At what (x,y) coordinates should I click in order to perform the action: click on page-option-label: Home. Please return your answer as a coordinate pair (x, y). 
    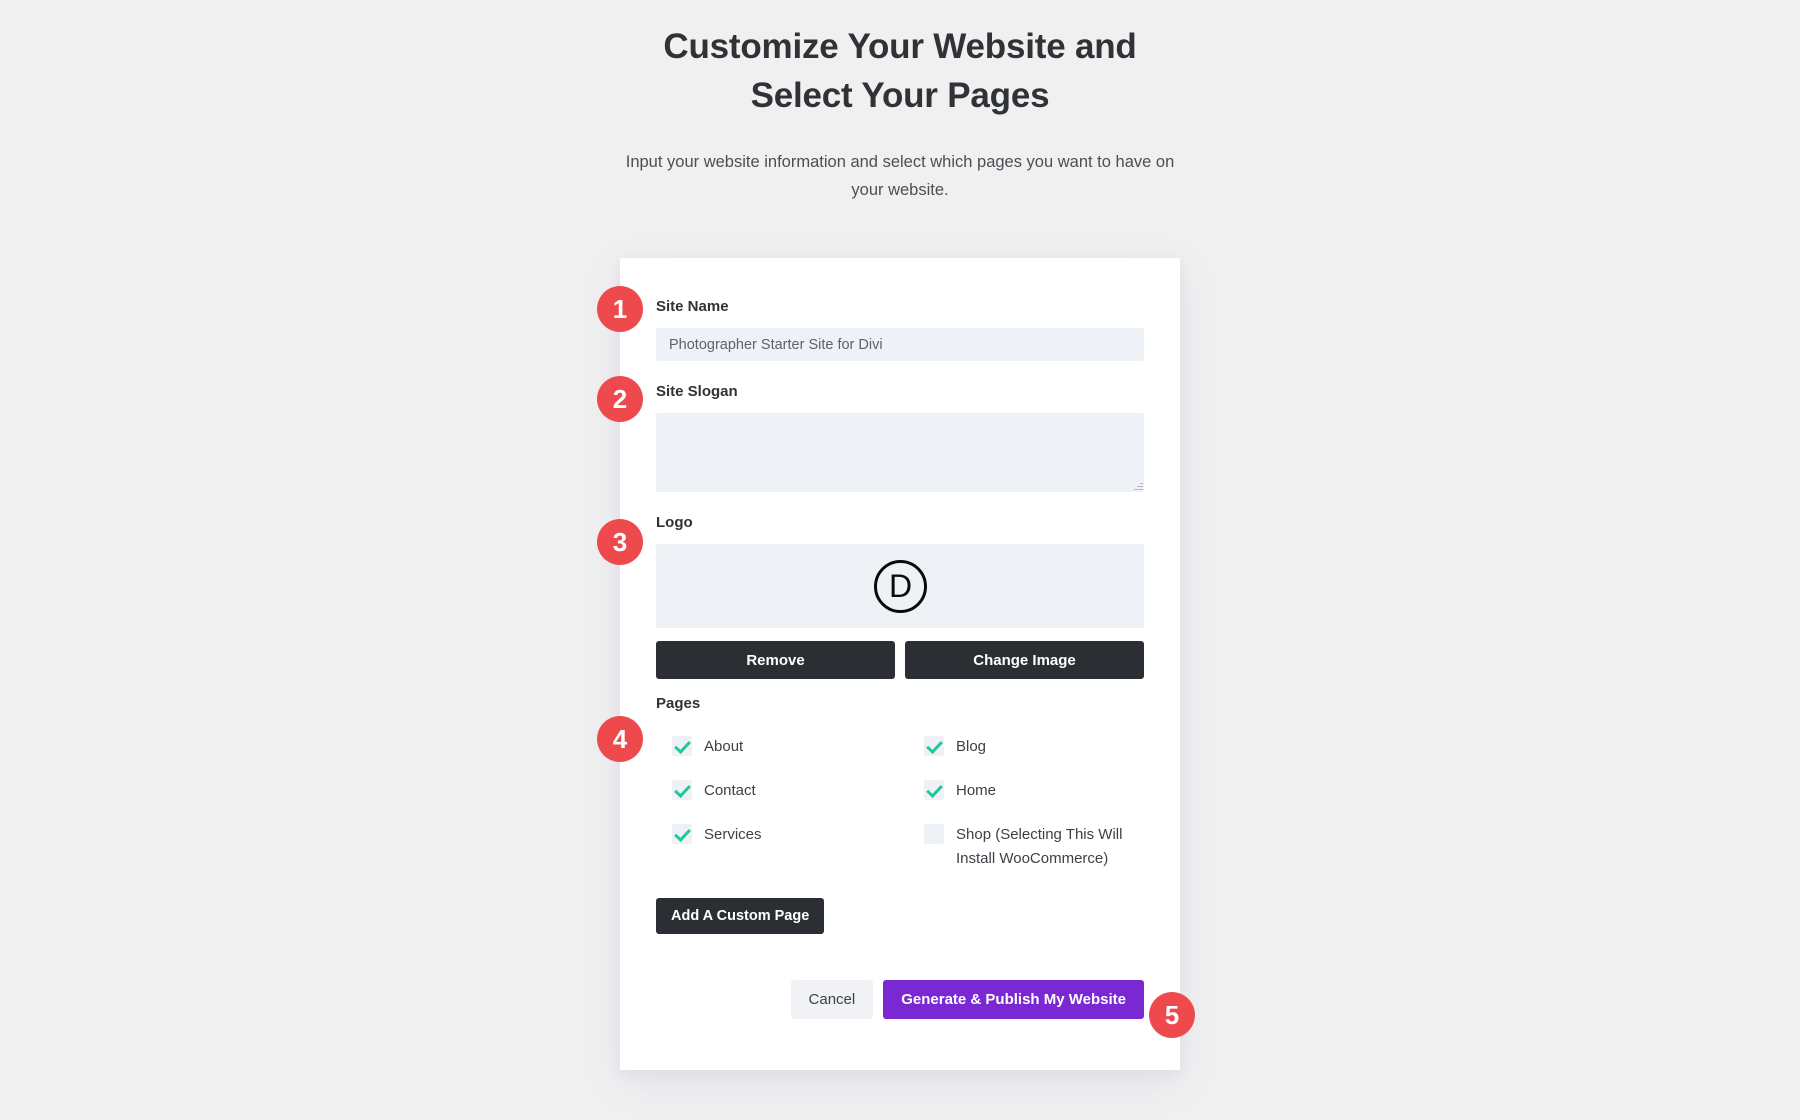
    Looking at the image, I should click on (976, 790).